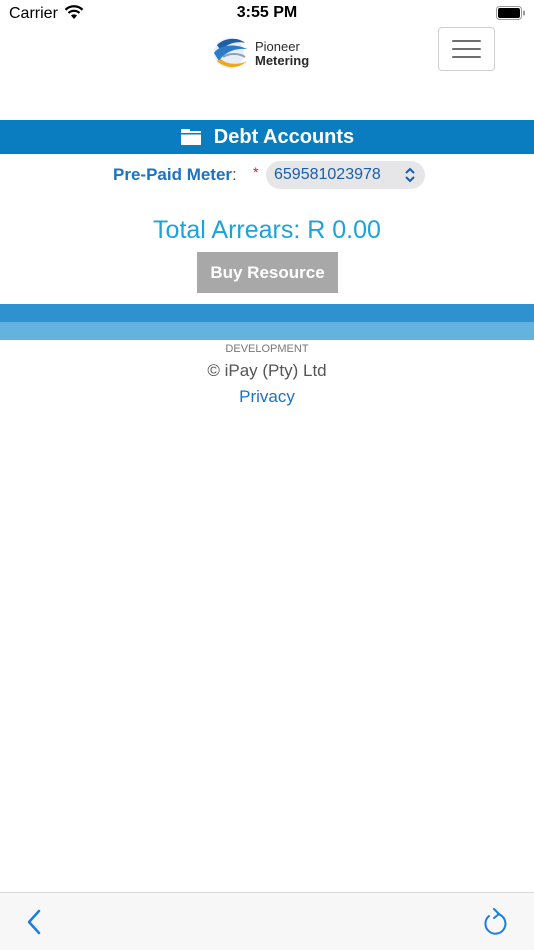  Describe the element at coordinates (510, 13) in the screenshot. I see `battery-icon` at that location.